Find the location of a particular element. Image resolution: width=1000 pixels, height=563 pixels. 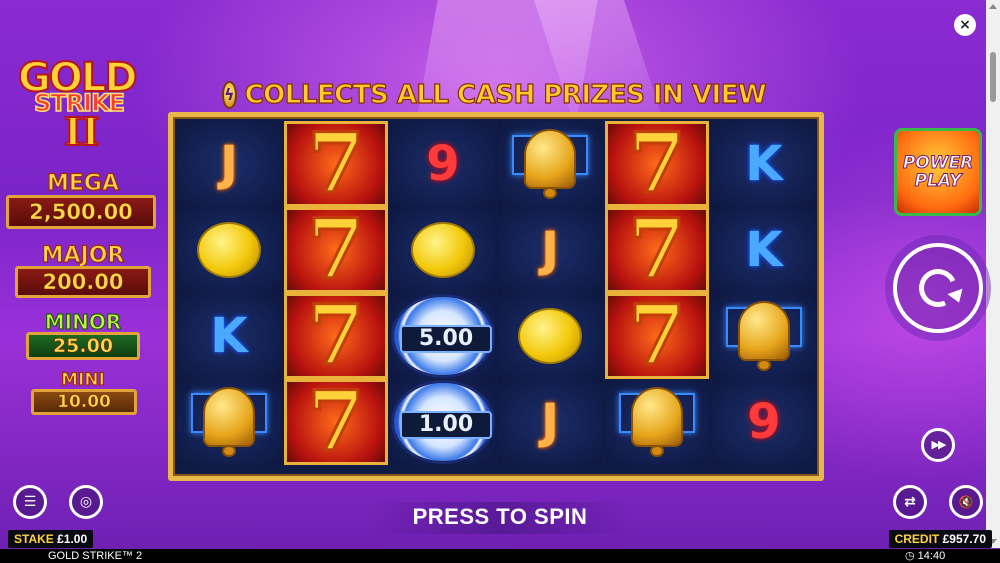

jackpot-mini-value: 10.00 is located at coordinates (84, 402).